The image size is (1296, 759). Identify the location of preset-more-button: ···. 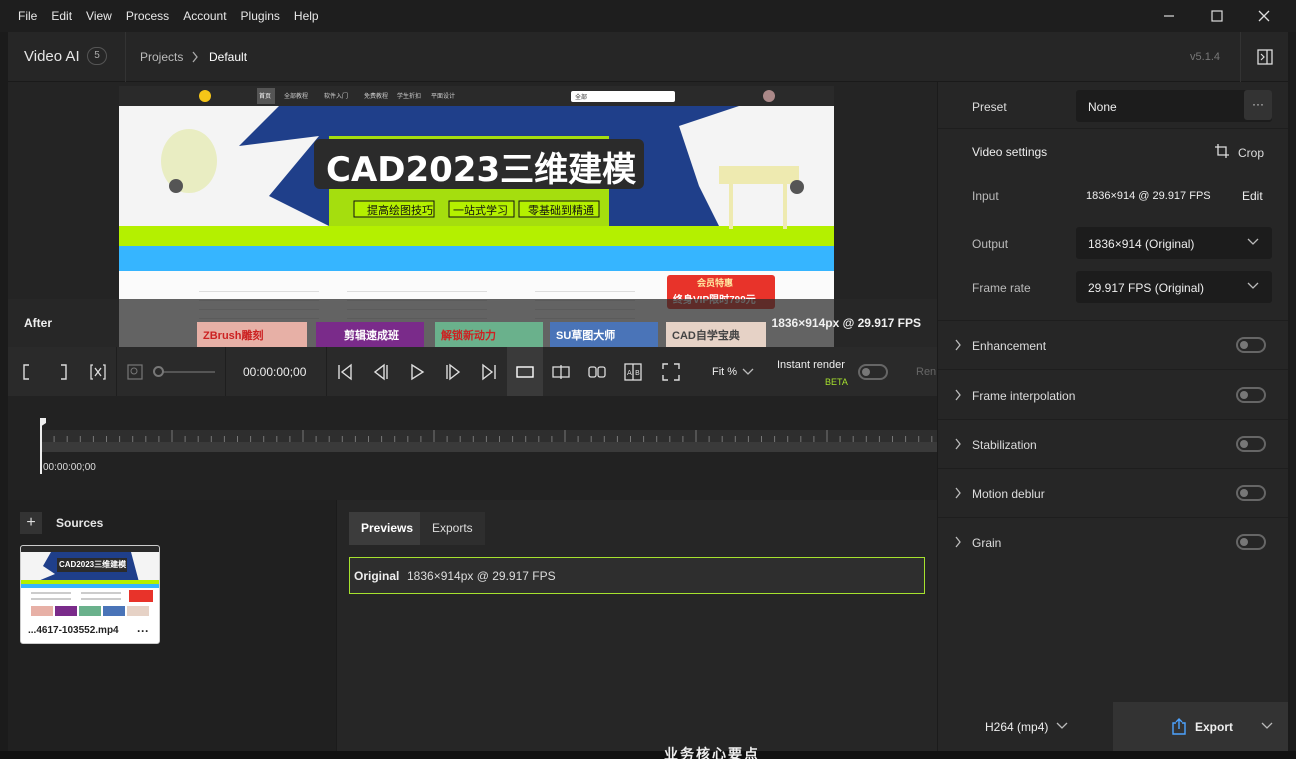
(1258, 105).